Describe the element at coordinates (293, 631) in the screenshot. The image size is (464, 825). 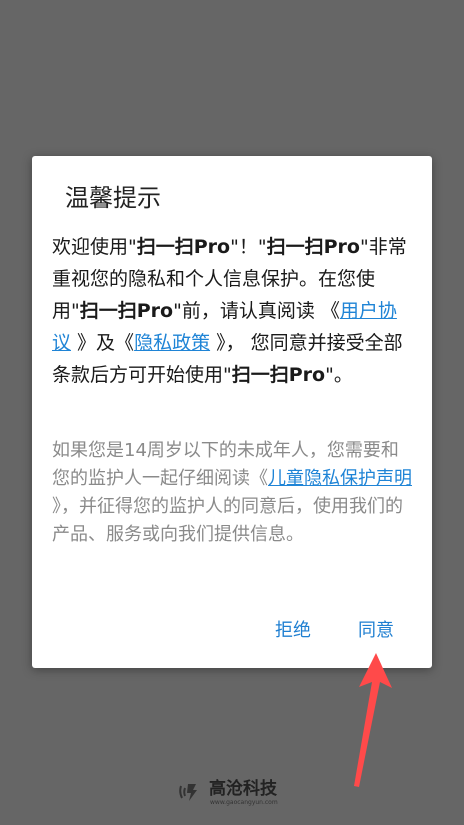
I see `reject-button: 拒绝` at that location.